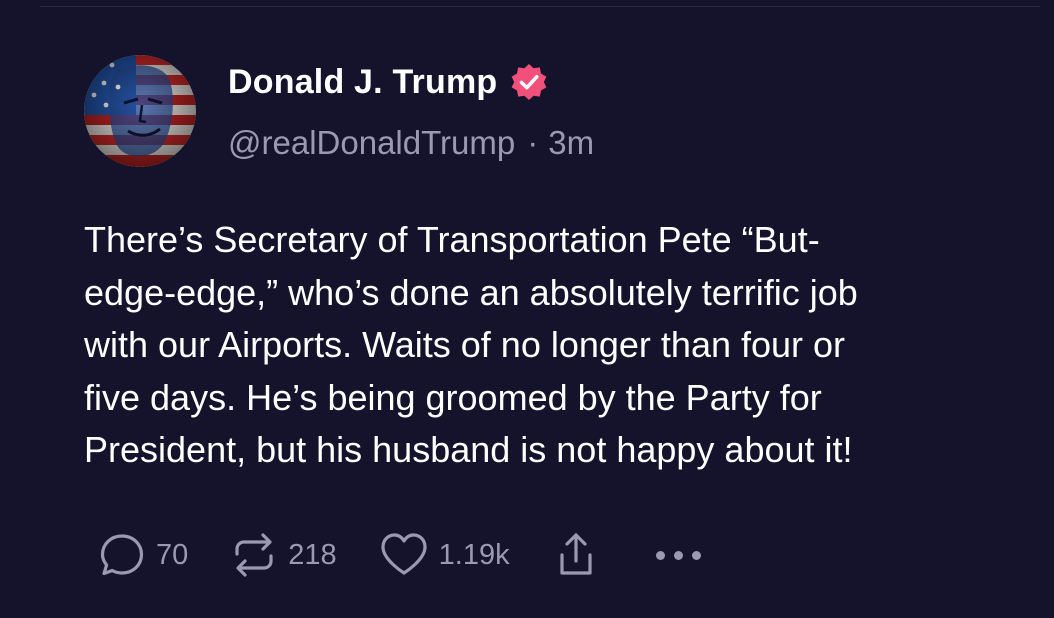 Image resolution: width=1054 pixels, height=618 pixels. I want to click on repost-button: 218, so click(282, 555).